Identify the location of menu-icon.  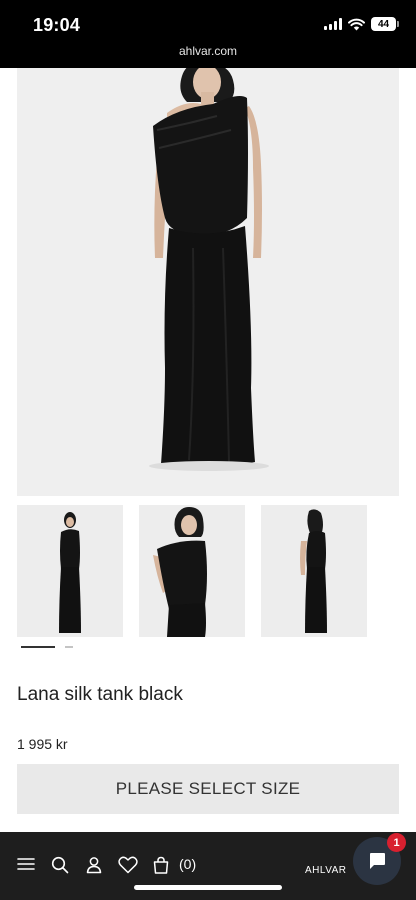
(26, 864).